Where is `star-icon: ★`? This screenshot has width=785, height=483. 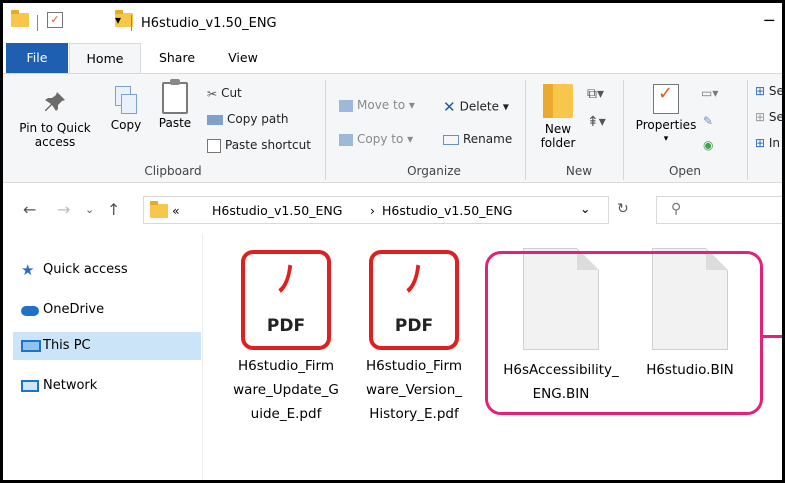 star-icon: ★ is located at coordinates (28, 270).